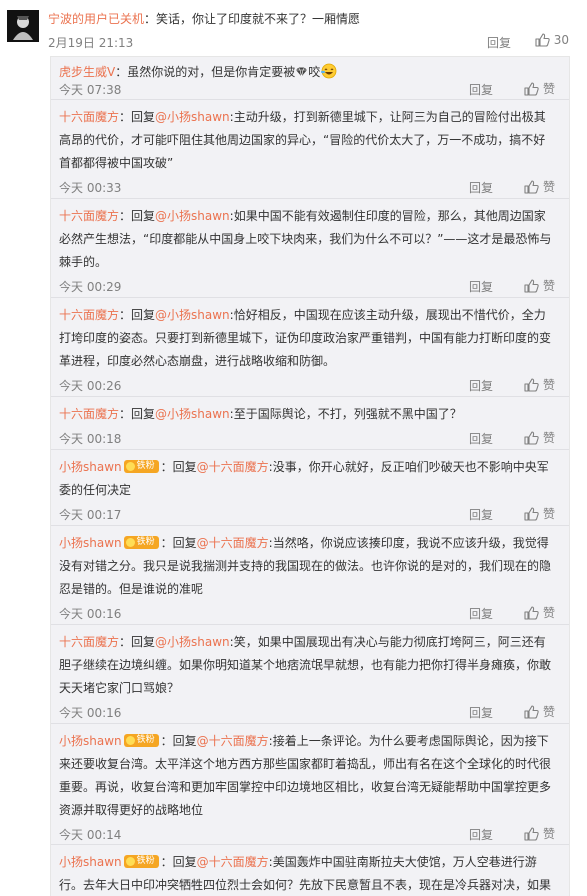 This screenshot has width=587, height=896. Describe the element at coordinates (308, 834) in the screenshot. I see `reply-meta: 今天 00:14 回复 赞` at that location.